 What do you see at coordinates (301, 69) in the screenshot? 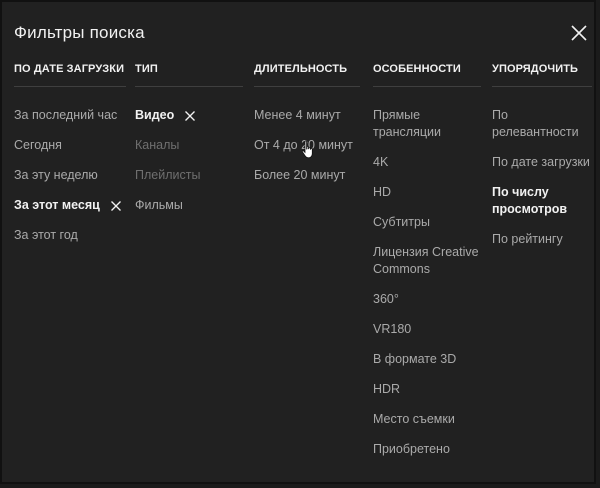
I see `column-header: ДЛИТЕЛЬНОСТЬ` at bounding box center [301, 69].